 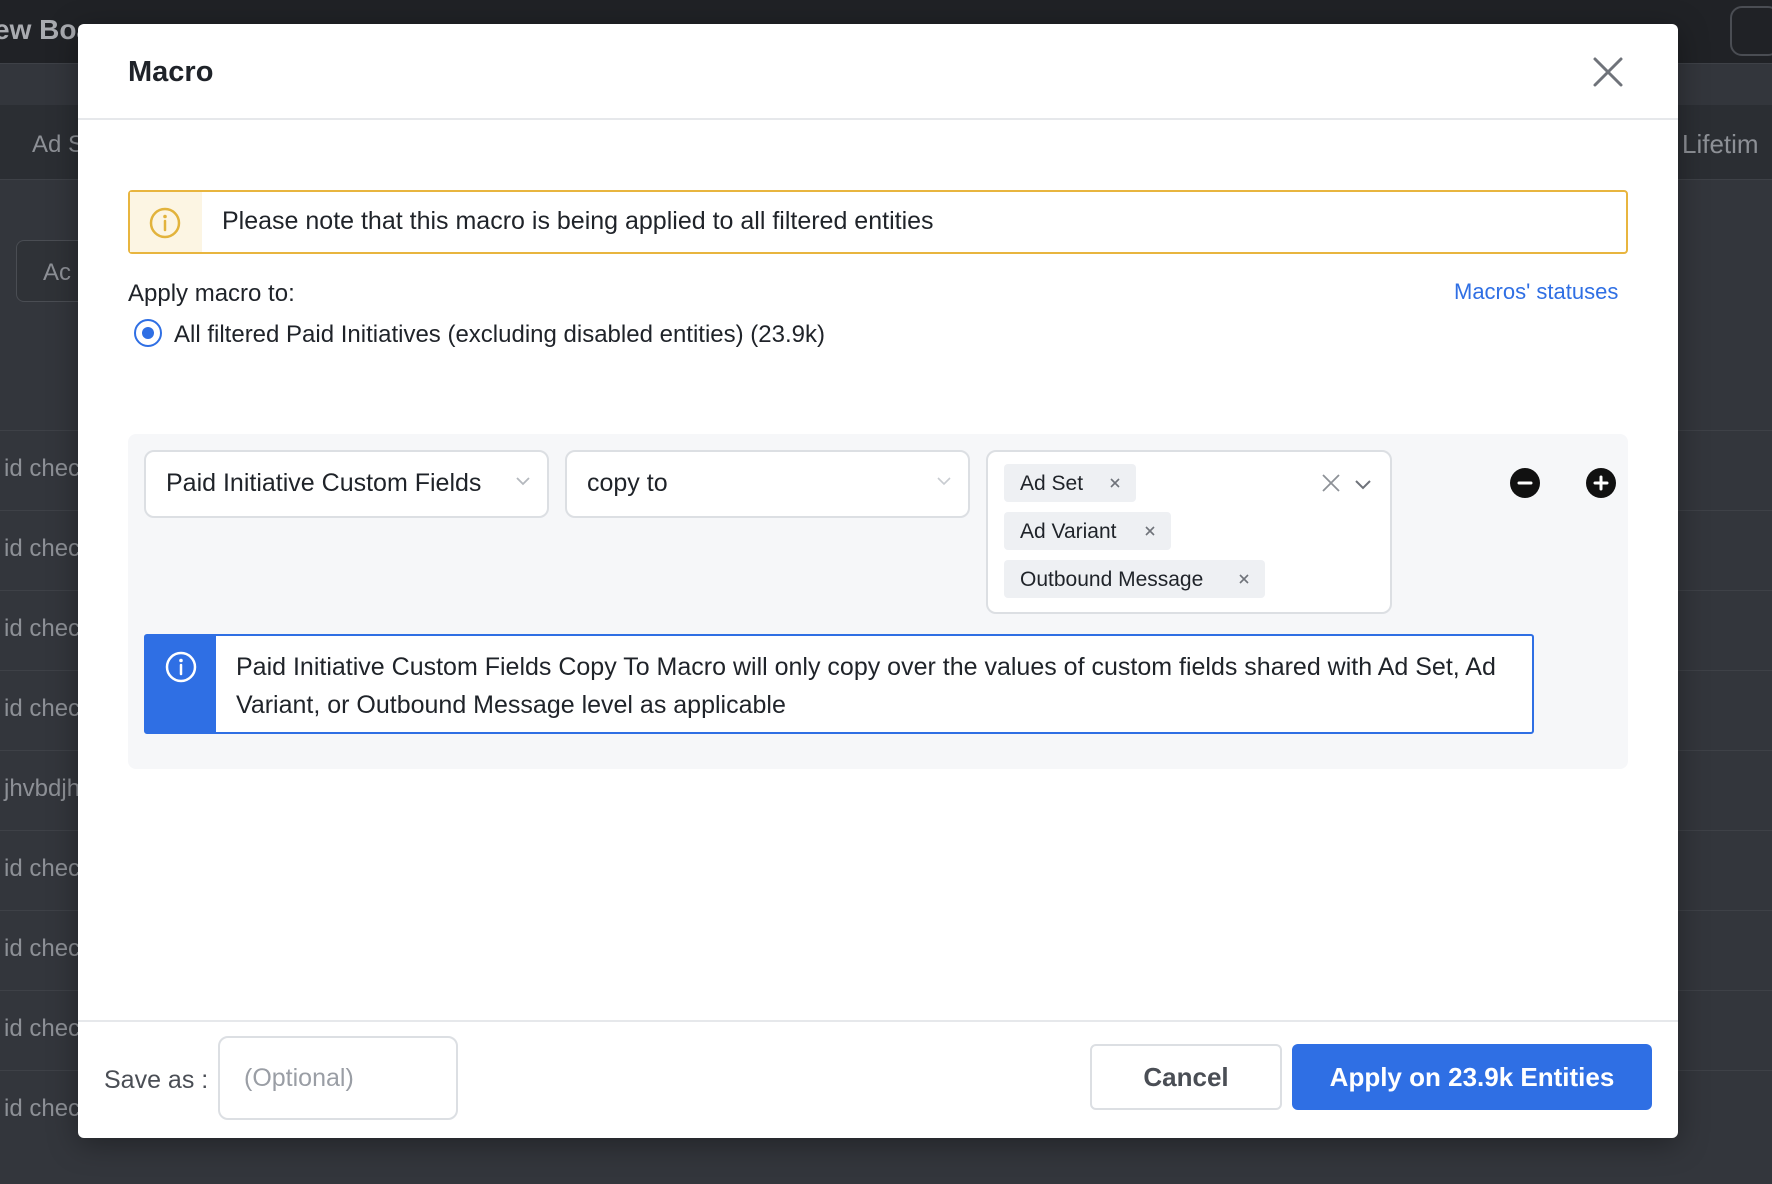 I want to click on warning-info-icon, so click(x=165, y=223).